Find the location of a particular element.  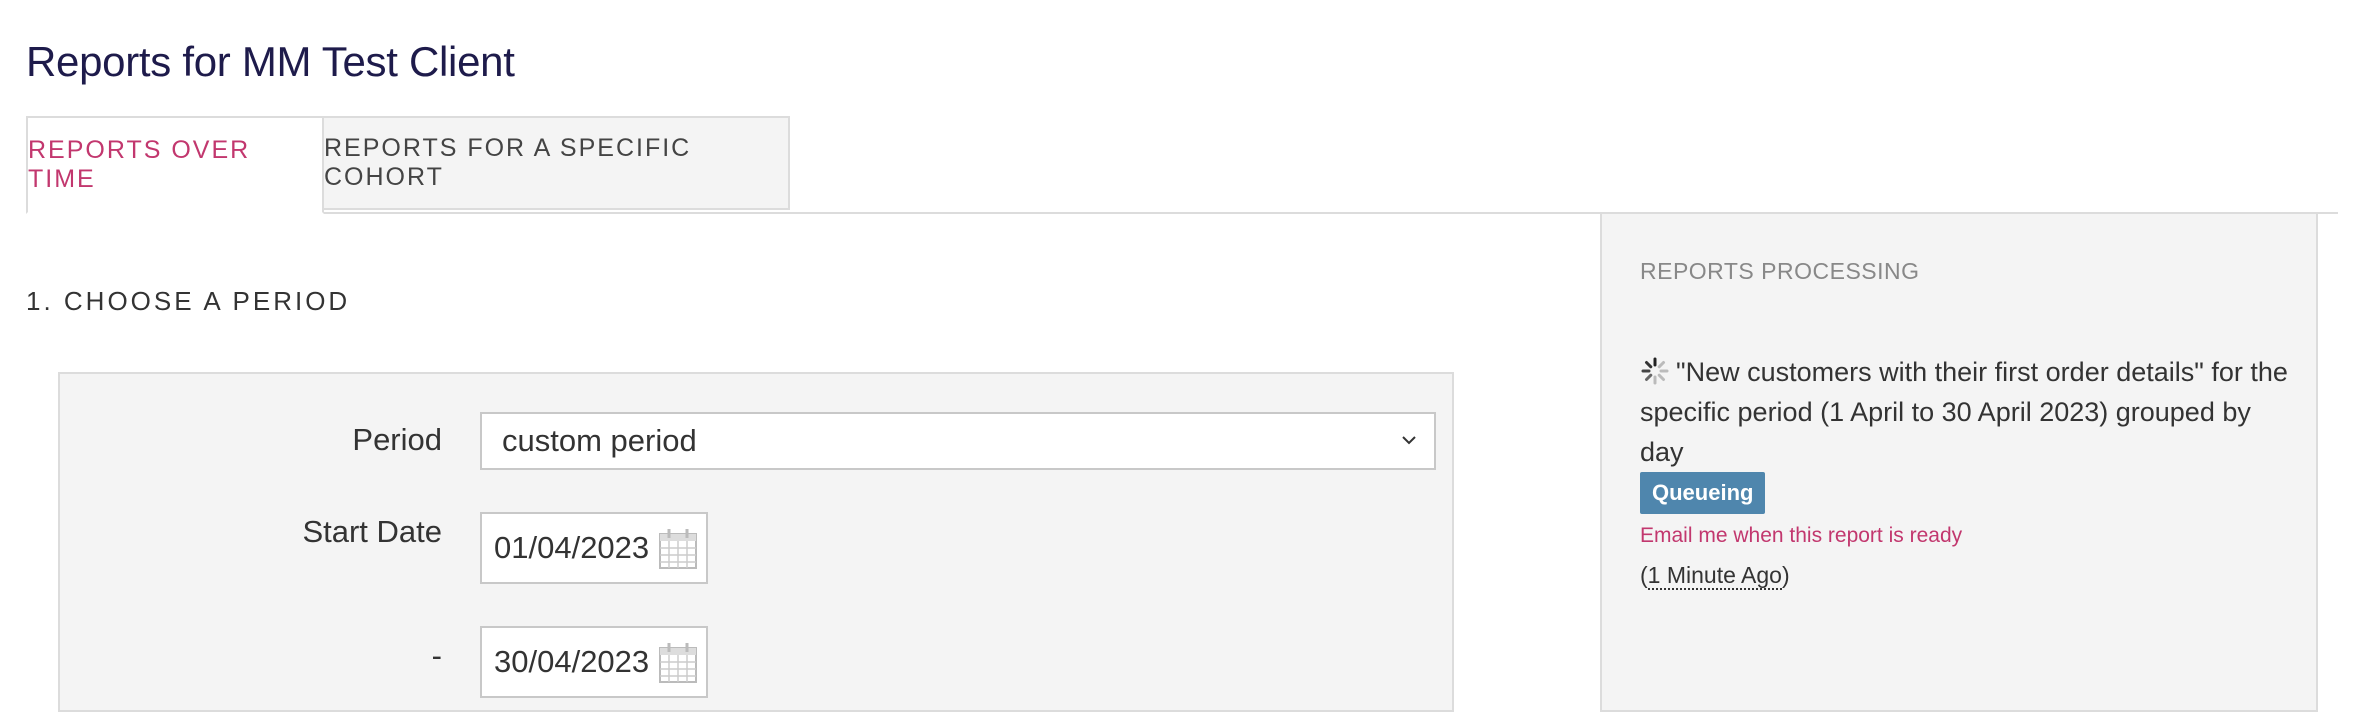

start-date-value: 01/04/2023 is located at coordinates (572, 547).